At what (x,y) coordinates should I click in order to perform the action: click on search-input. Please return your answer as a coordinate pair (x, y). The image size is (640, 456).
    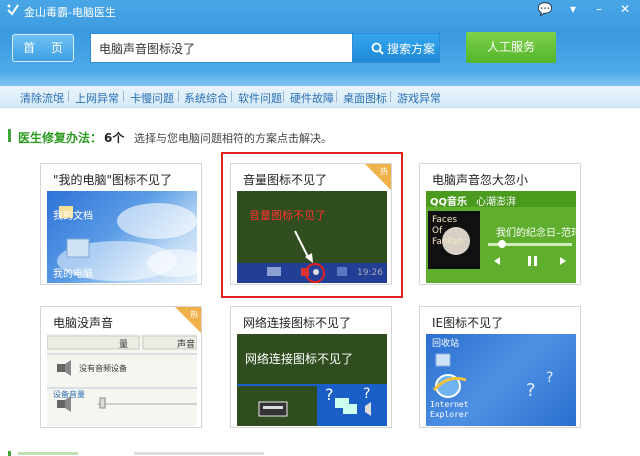
    Looking at the image, I should click on (221, 48).